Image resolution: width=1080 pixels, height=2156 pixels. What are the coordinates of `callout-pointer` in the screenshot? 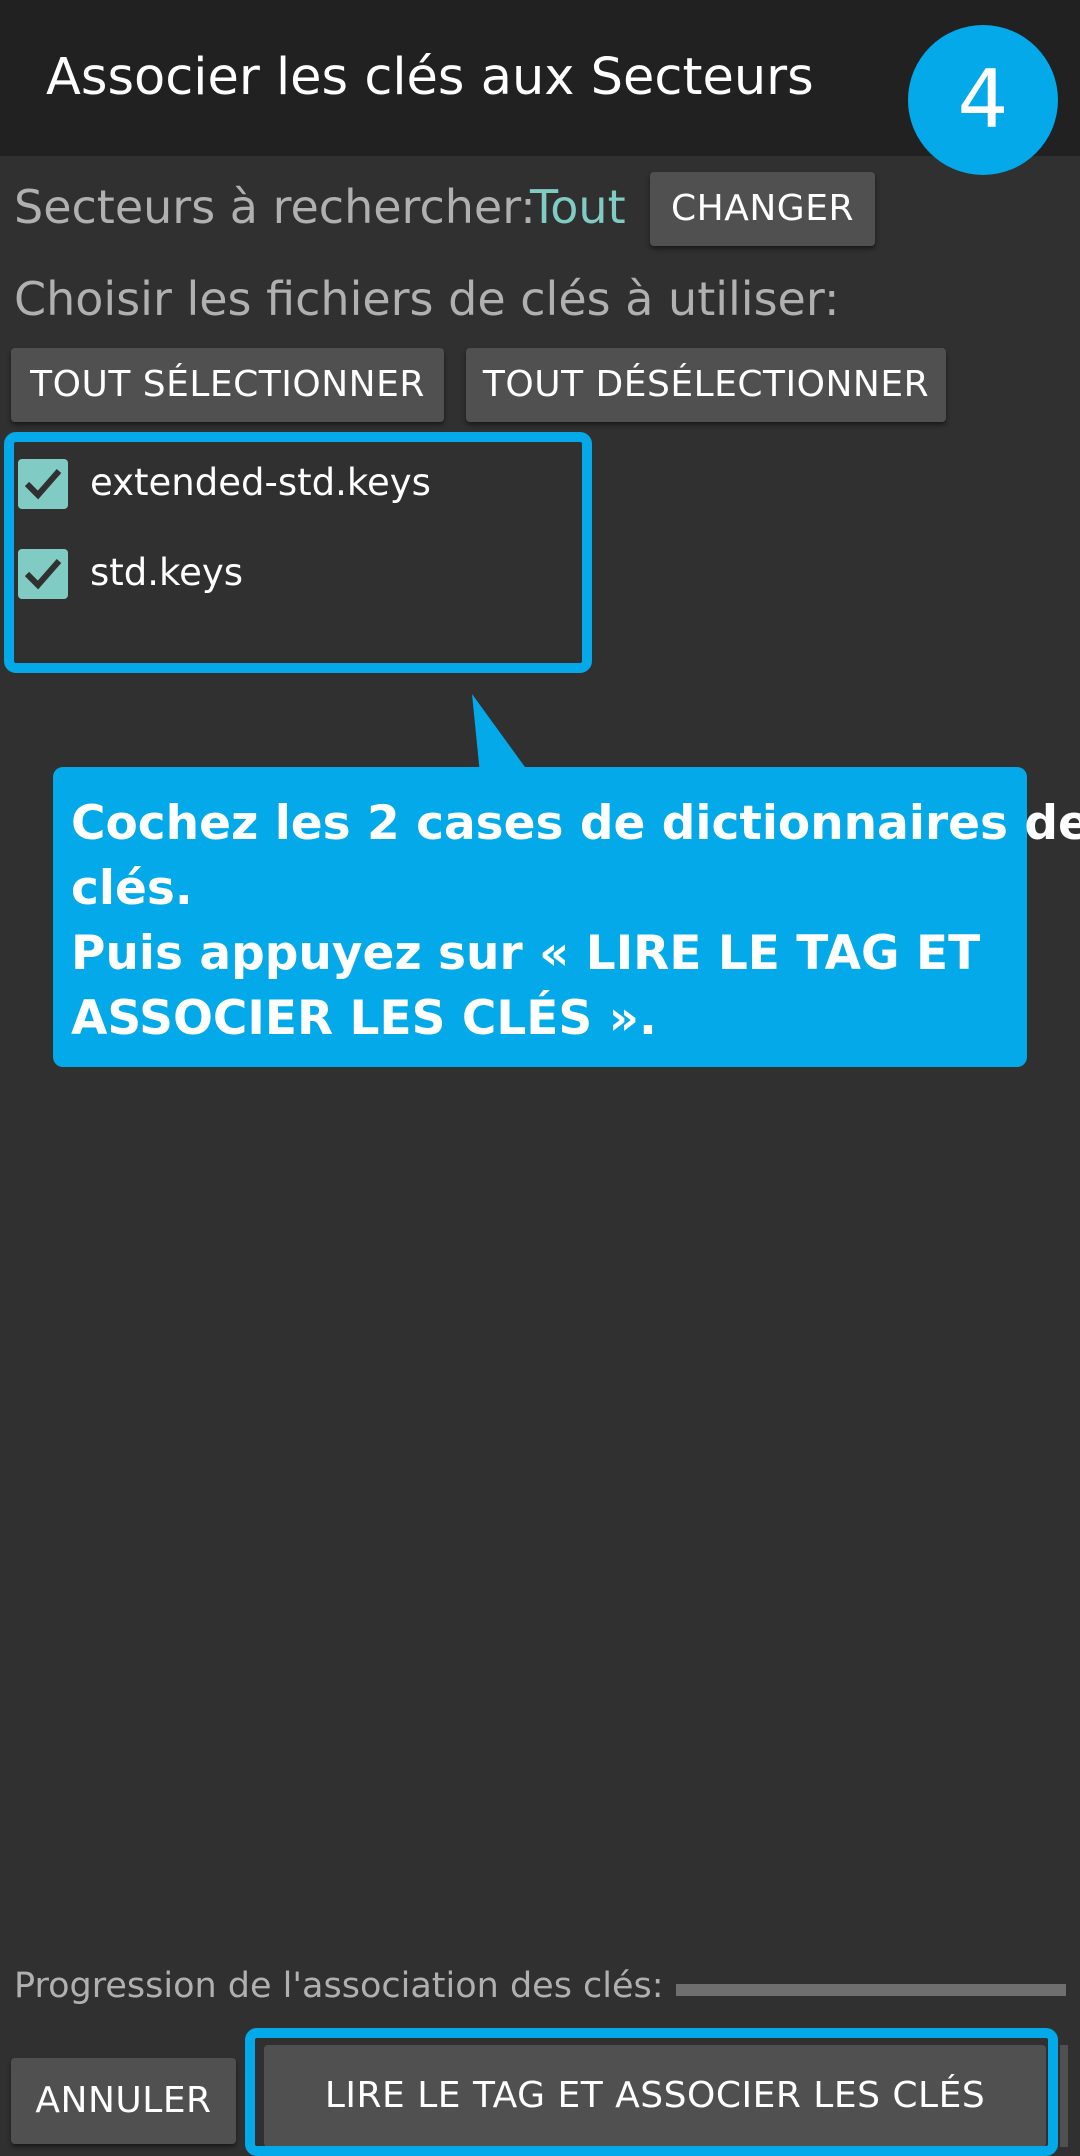 It's located at (501, 734).